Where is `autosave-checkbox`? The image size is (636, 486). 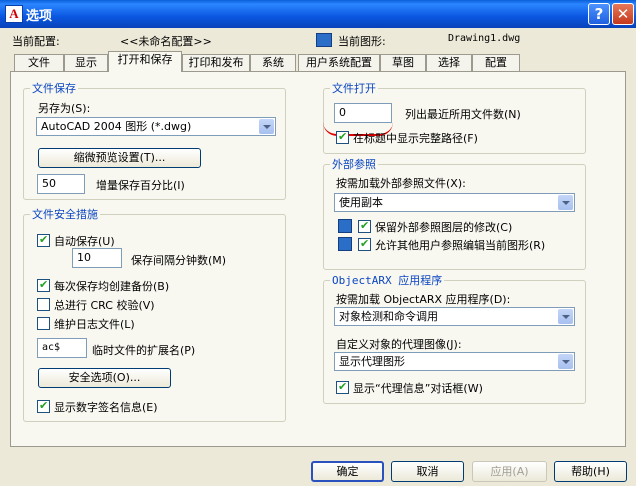
autosave-checkbox is located at coordinates (43, 240).